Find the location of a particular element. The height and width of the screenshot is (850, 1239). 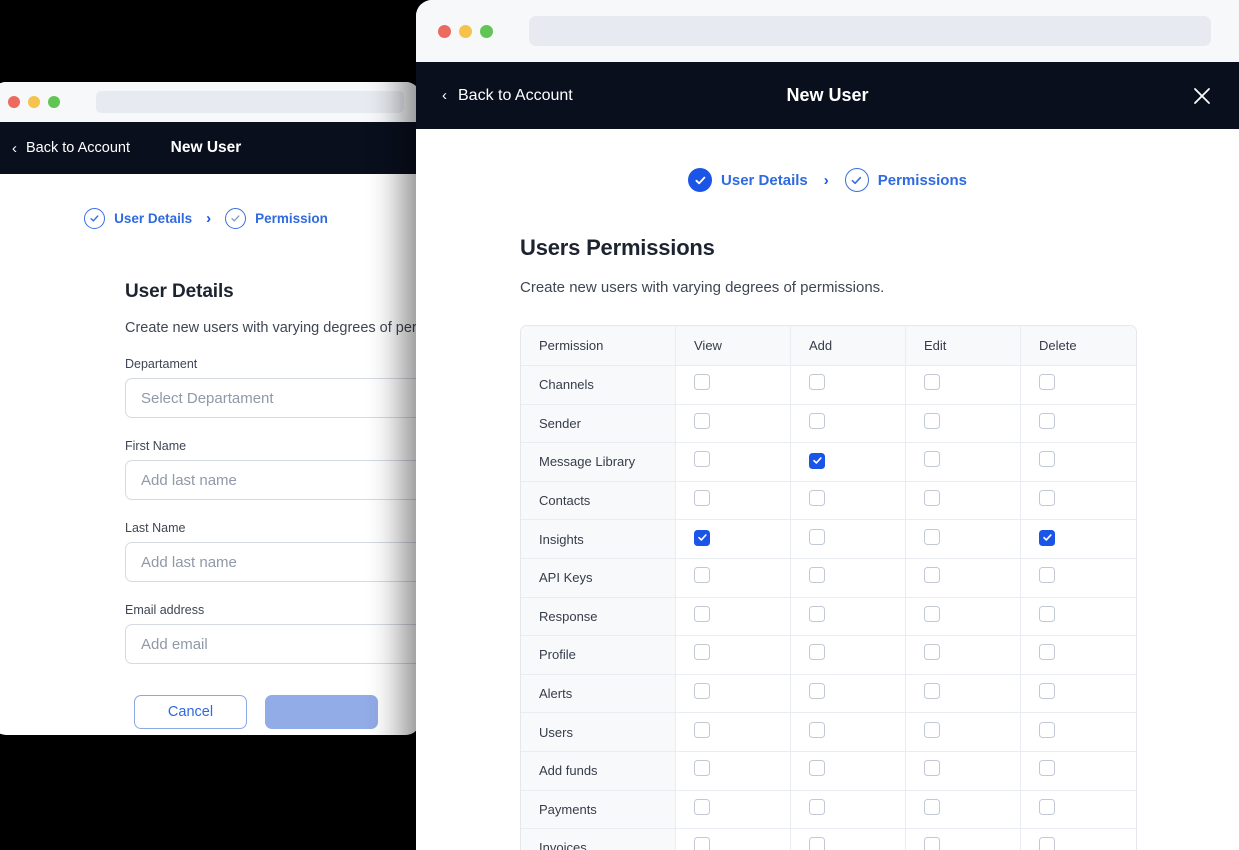

email-input: Add email is located at coordinates (272, 644).